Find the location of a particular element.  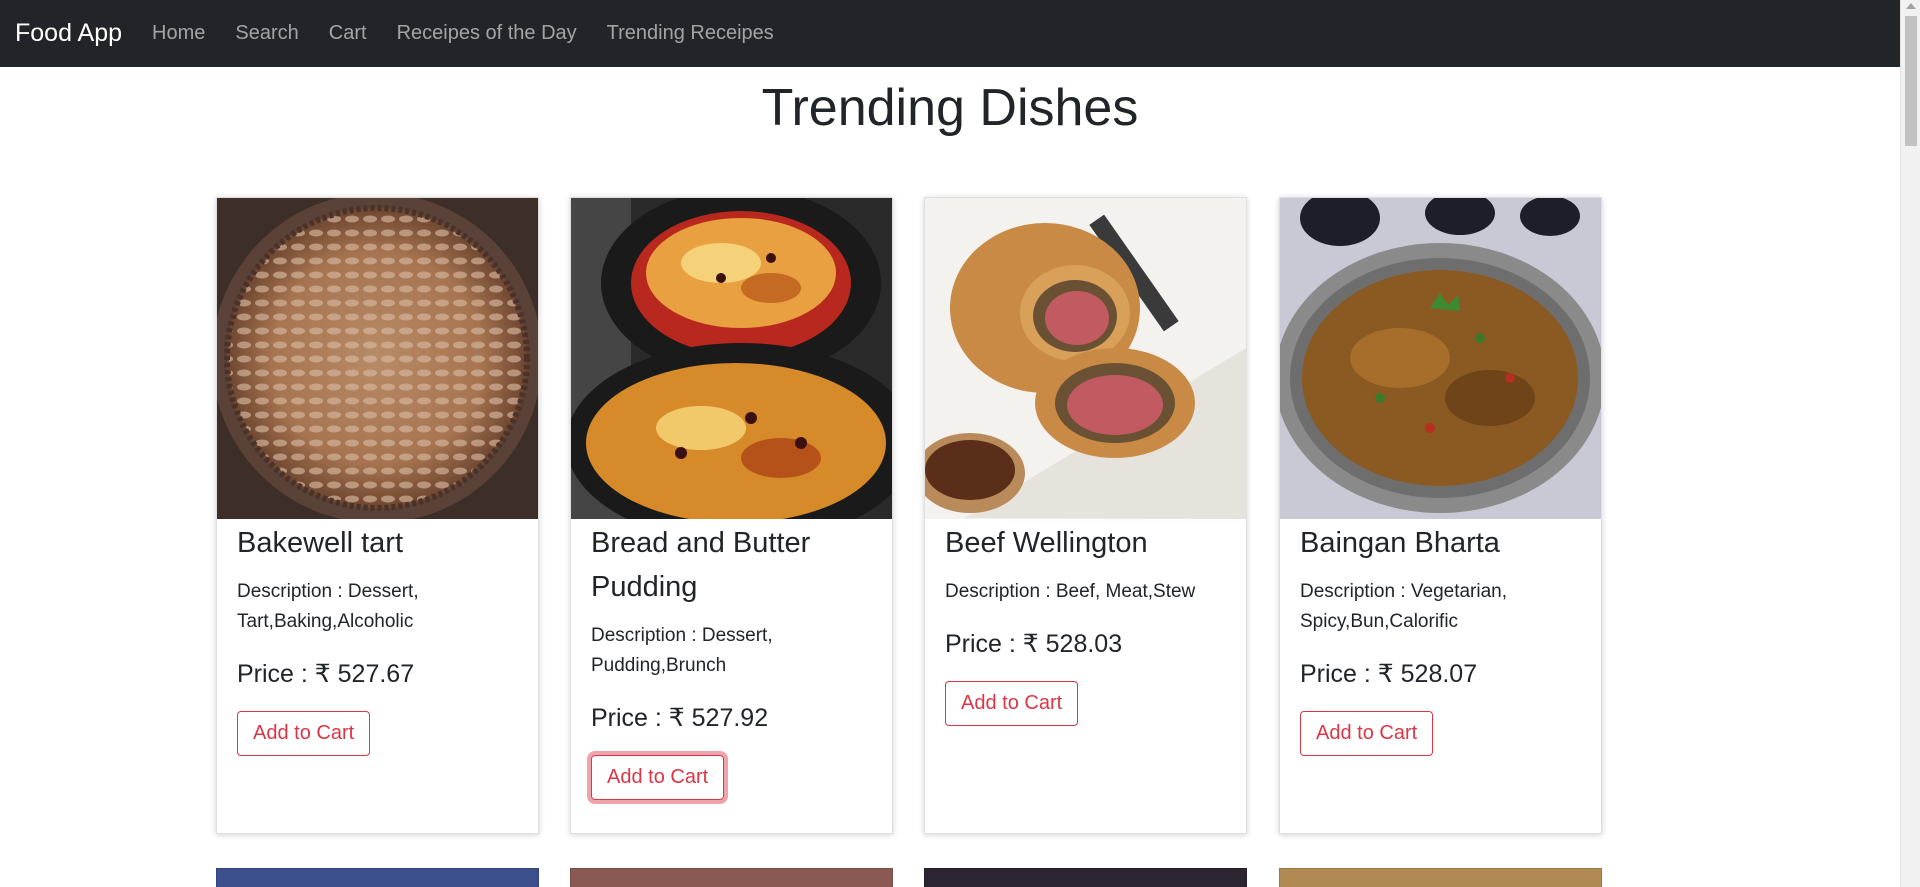

brand-link: Food App is located at coordinates (68, 33).